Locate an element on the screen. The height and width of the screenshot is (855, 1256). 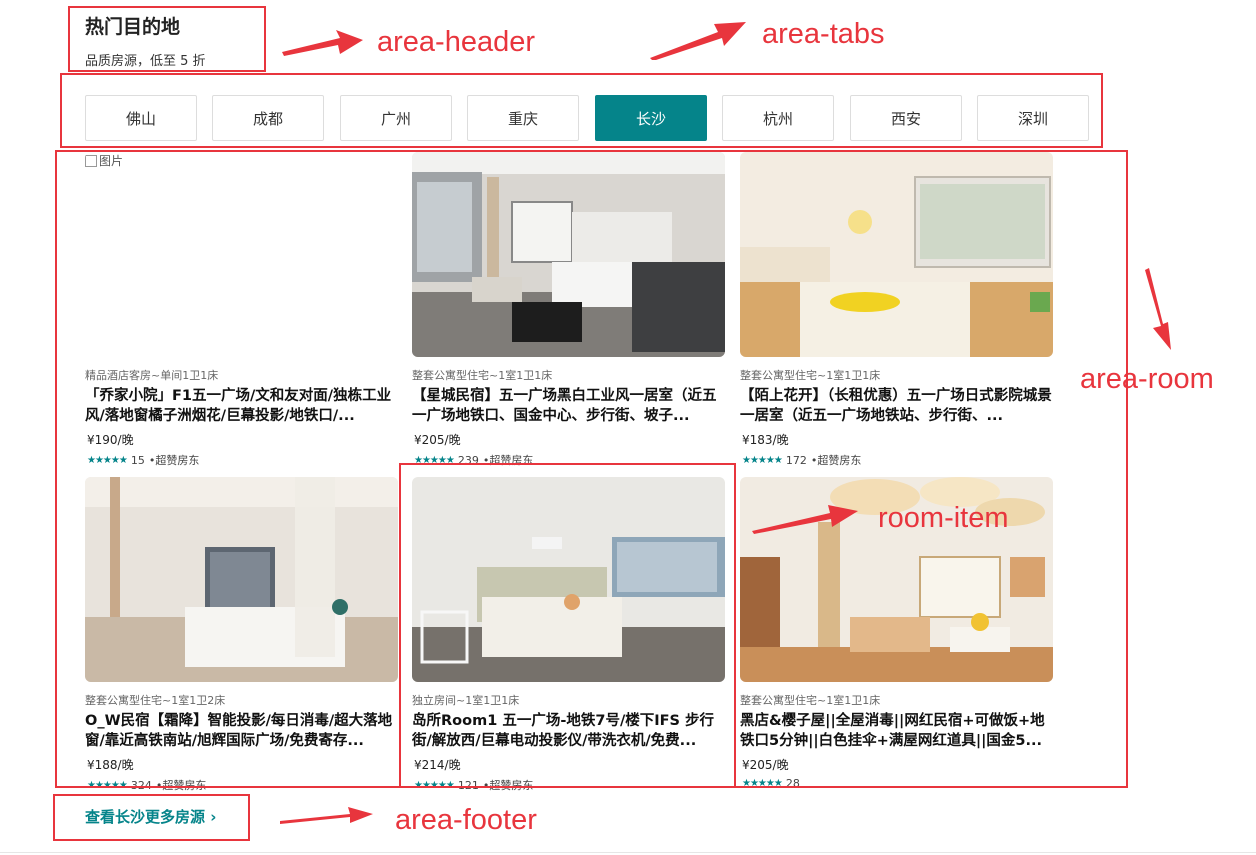
room-rating: ★★★★★ 172 •超赞房东 is located at coordinates (896, 460).